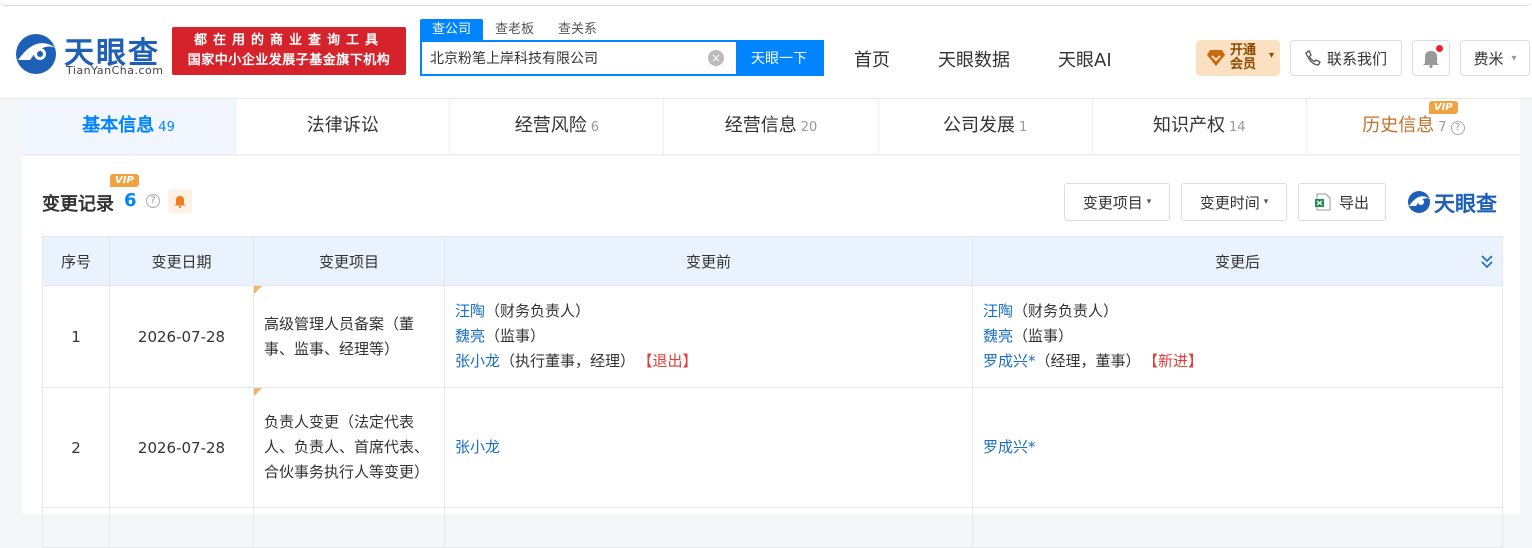  I want to click on search-type-tabs: 查公司 查老板 查关系, so click(514, 30).